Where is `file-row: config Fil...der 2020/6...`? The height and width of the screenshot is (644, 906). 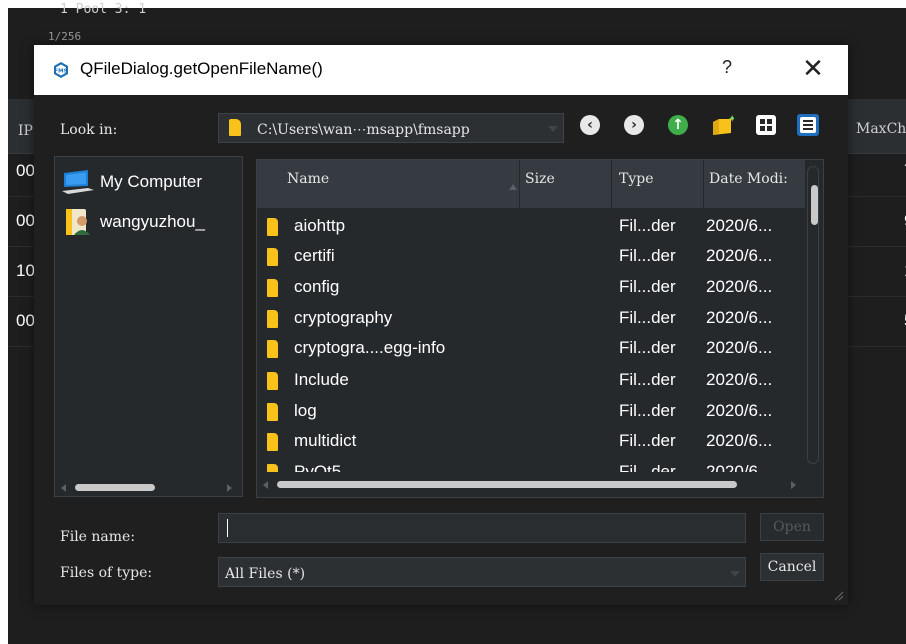 file-row: config Fil...der 2020/6... is located at coordinates (531, 288).